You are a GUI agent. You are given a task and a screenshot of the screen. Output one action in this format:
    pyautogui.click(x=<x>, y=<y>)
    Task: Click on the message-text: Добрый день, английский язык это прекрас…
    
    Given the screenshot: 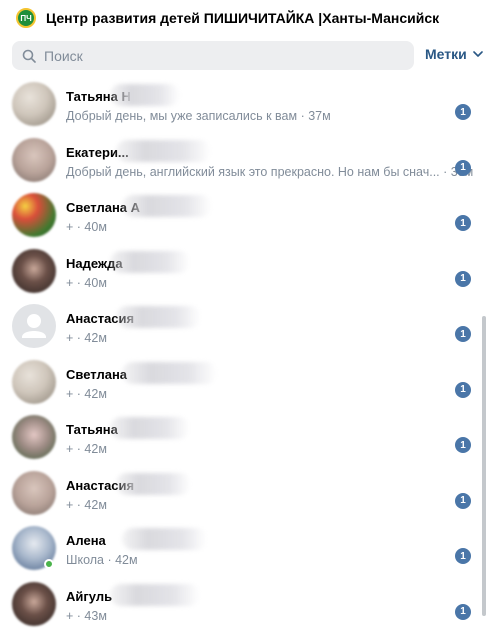 What is the action you would take?
    pyautogui.click(x=253, y=171)
    